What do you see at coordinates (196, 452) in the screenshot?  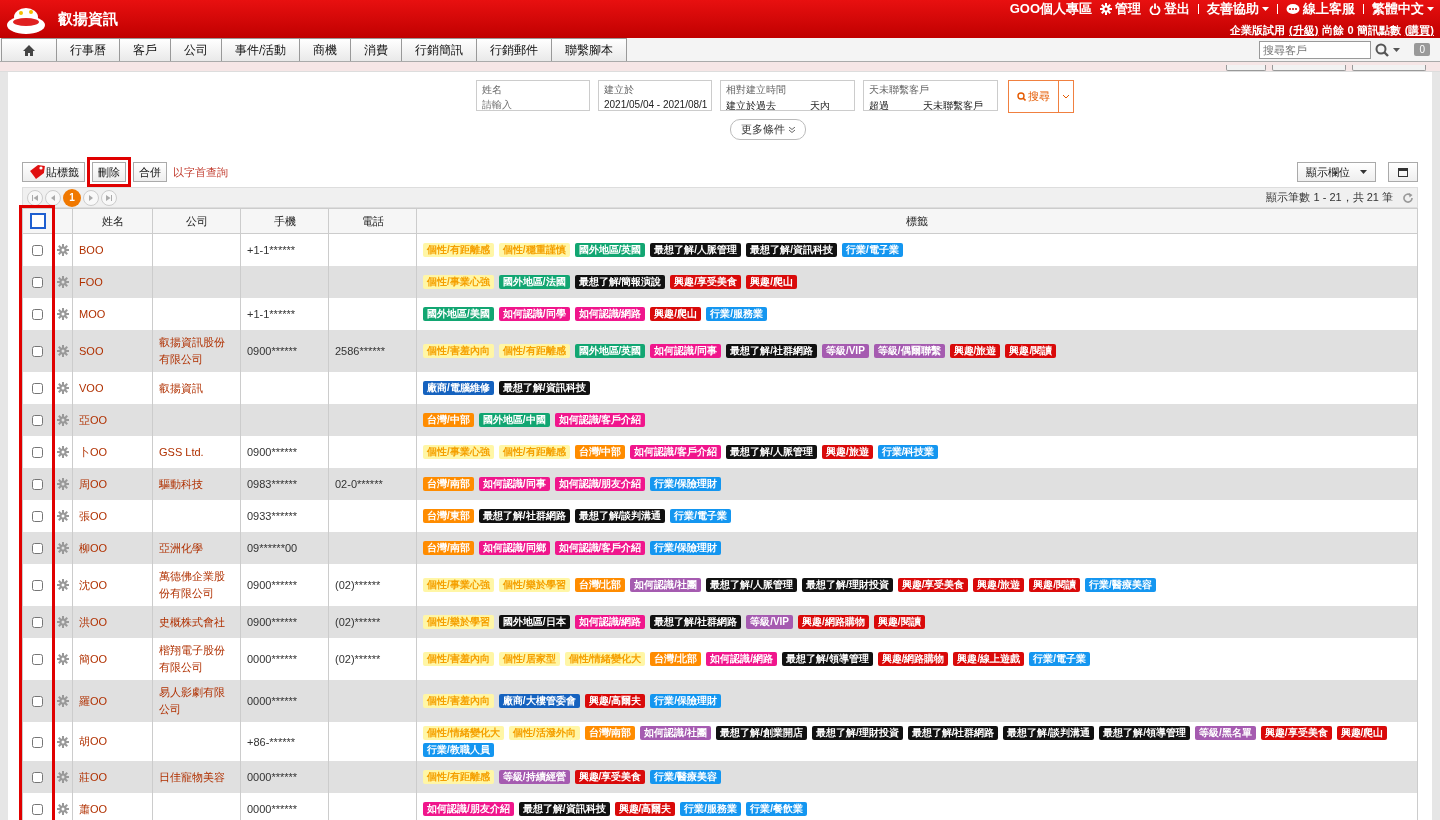 I see `company-name: GSS Ltd.` at bounding box center [196, 452].